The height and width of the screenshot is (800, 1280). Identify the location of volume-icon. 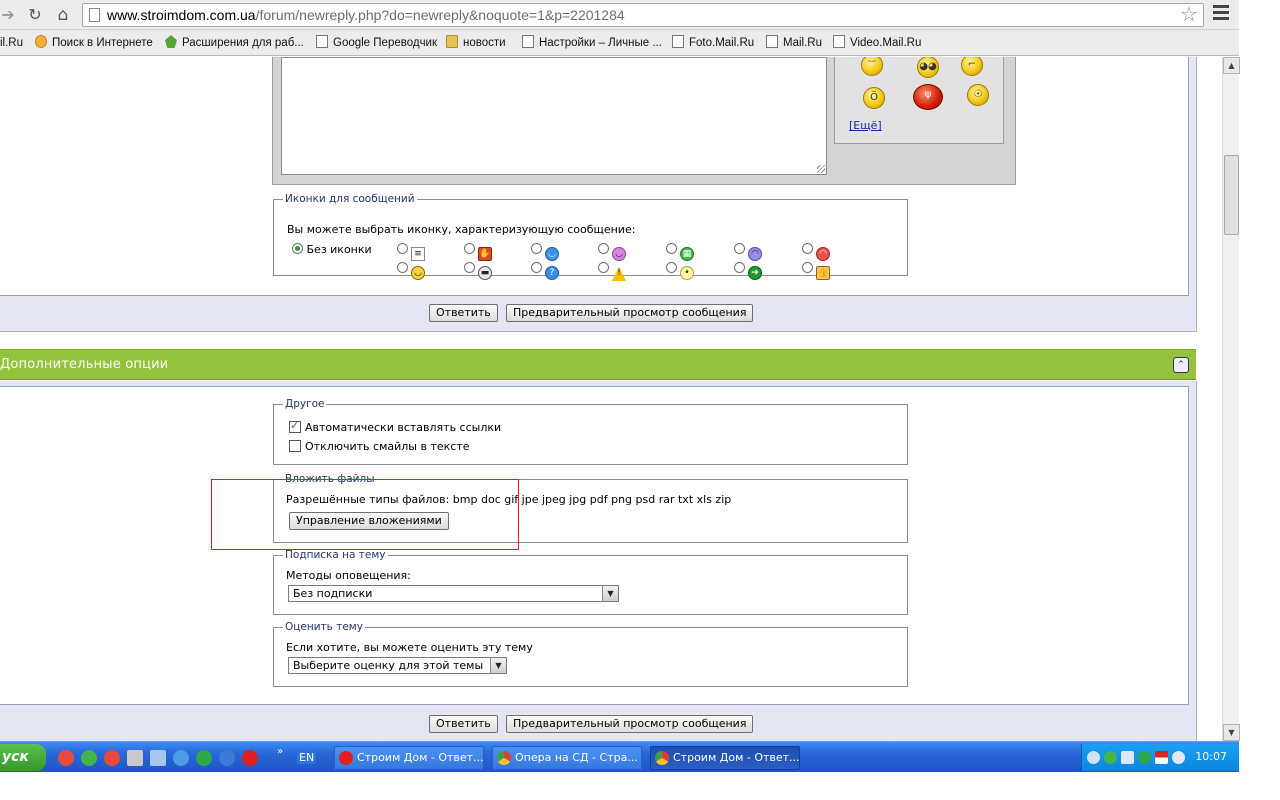
(1178, 757).